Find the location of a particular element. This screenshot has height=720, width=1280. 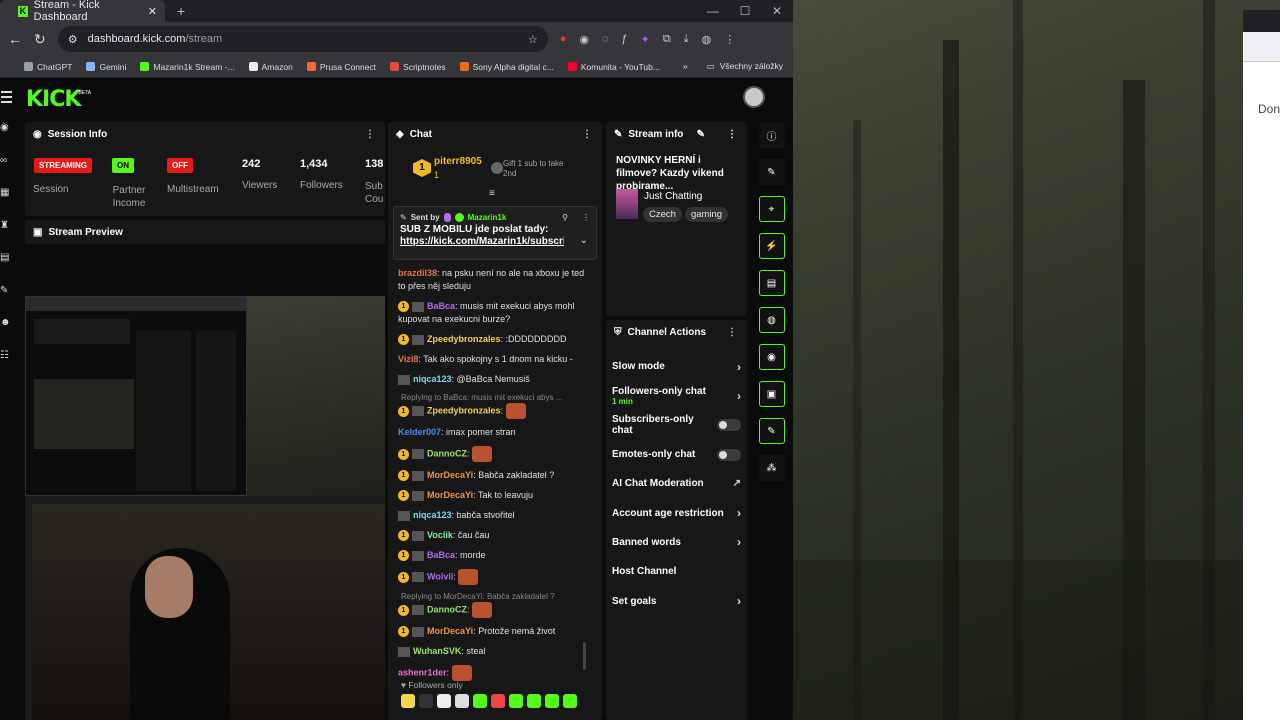

chat-message: 1 MorDecaYi: Tak to leavuju is located at coordinates (493, 495).